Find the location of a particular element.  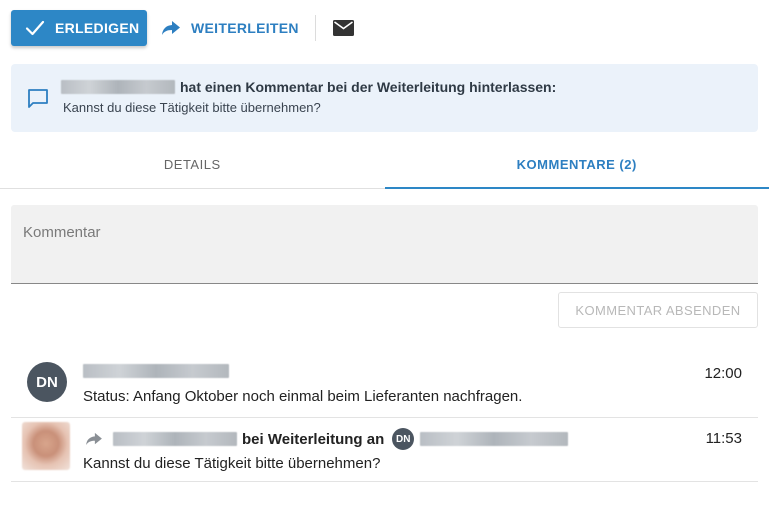

tab-details: DETAILS is located at coordinates (192, 164).